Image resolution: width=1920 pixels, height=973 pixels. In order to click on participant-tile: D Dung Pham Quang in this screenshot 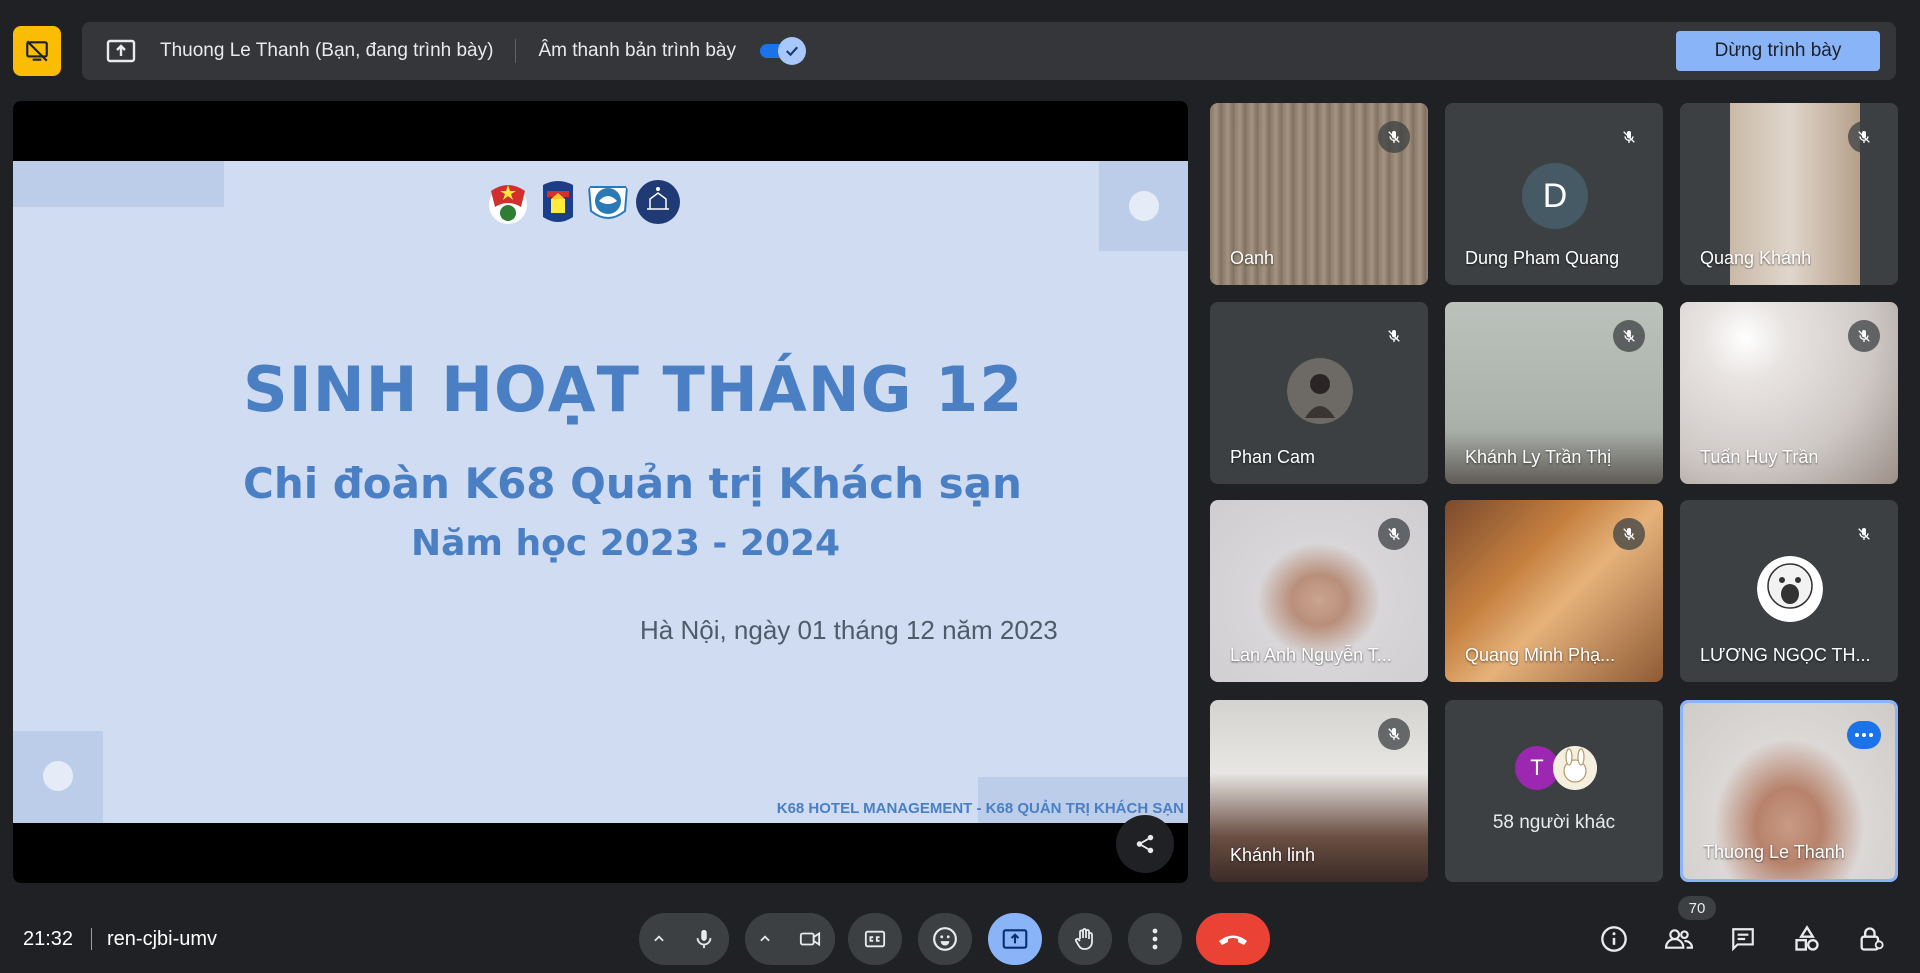, I will do `click(1554, 194)`.